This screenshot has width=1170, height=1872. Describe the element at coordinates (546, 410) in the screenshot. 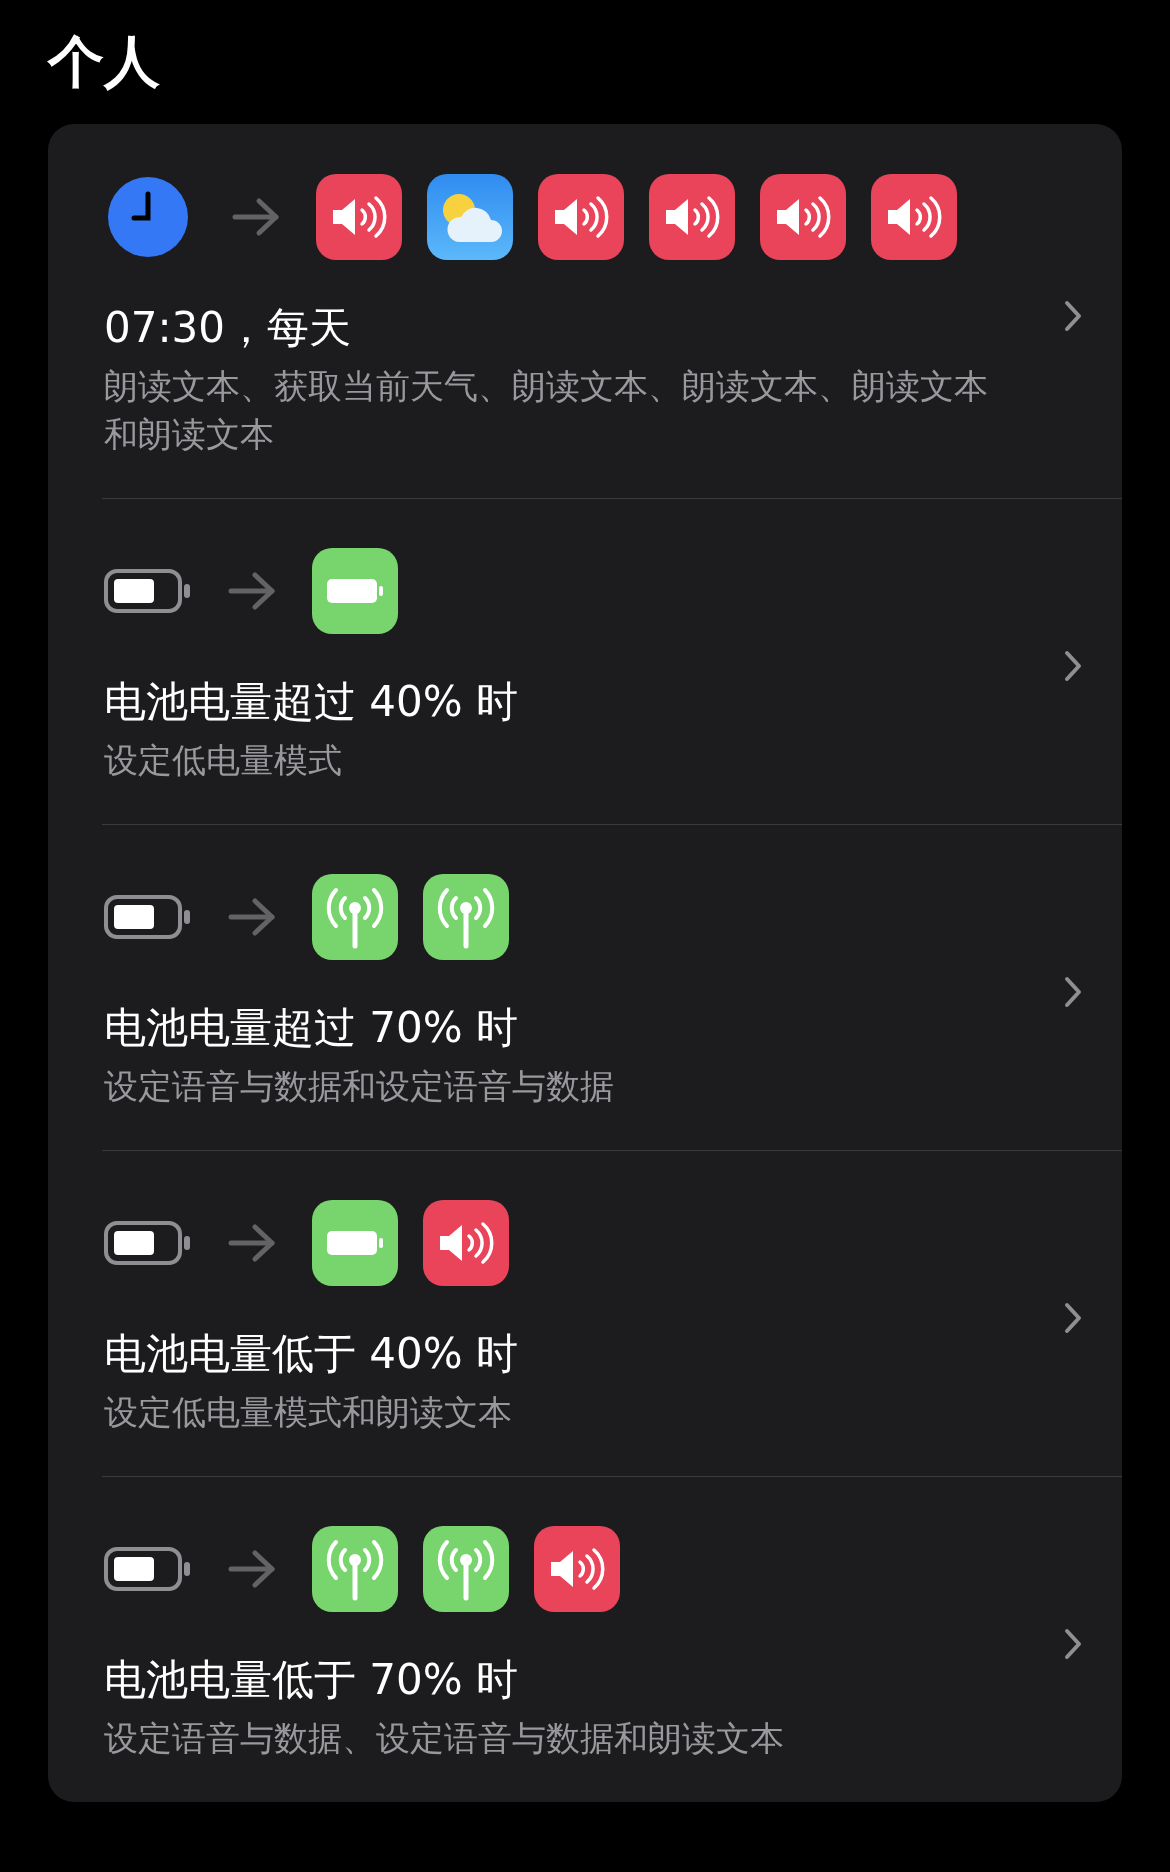

I see `automation-description: 朗读文本、获取当前天气、朗读文本、朗读文本、朗读文本和朗读文本` at that location.